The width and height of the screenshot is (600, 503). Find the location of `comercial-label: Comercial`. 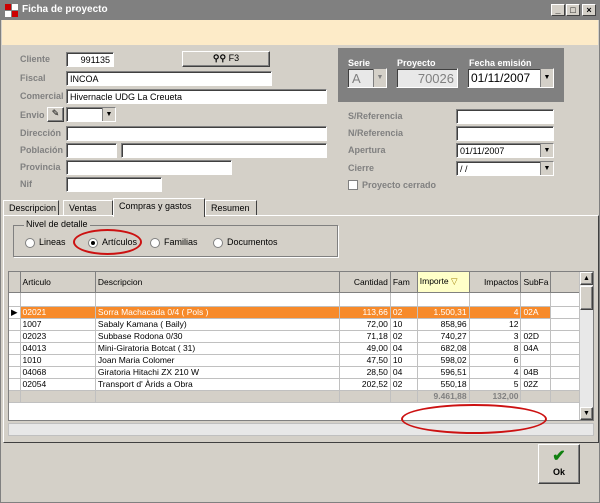

comercial-label: Comercial is located at coordinates (42, 96).